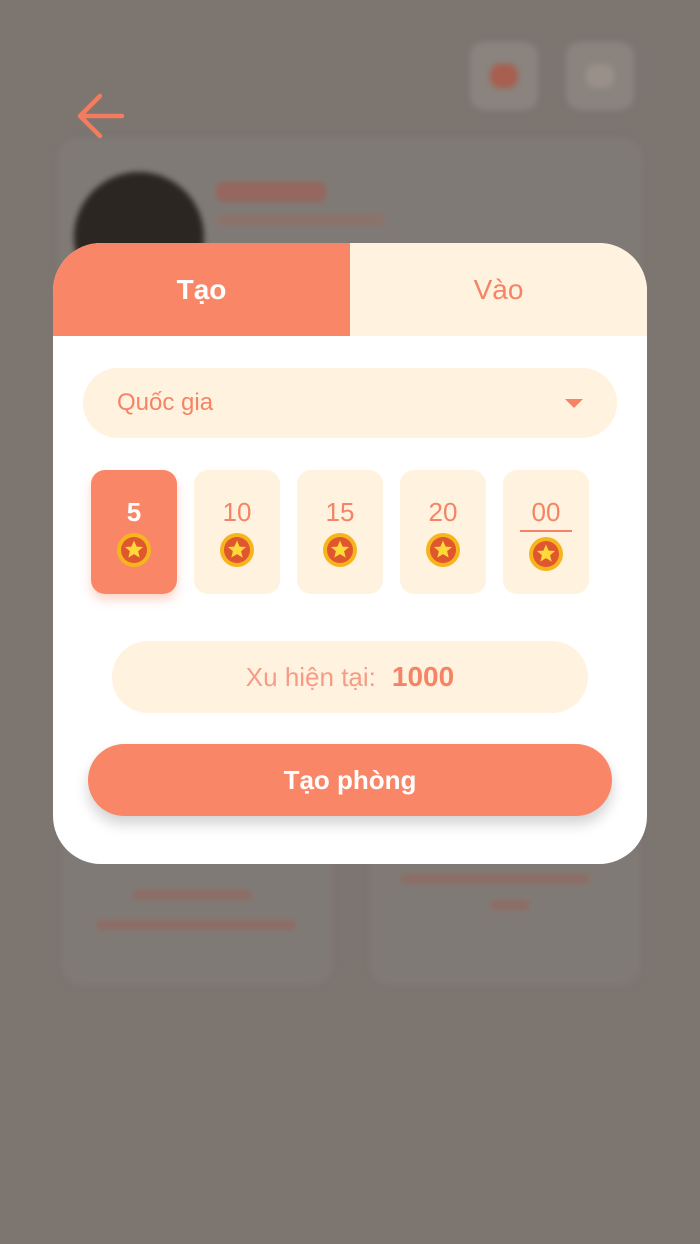  What do you see at coordinates (498, 289) in the screenshot?
I see `tab-join: Vào` at bounding box center [498, 289].